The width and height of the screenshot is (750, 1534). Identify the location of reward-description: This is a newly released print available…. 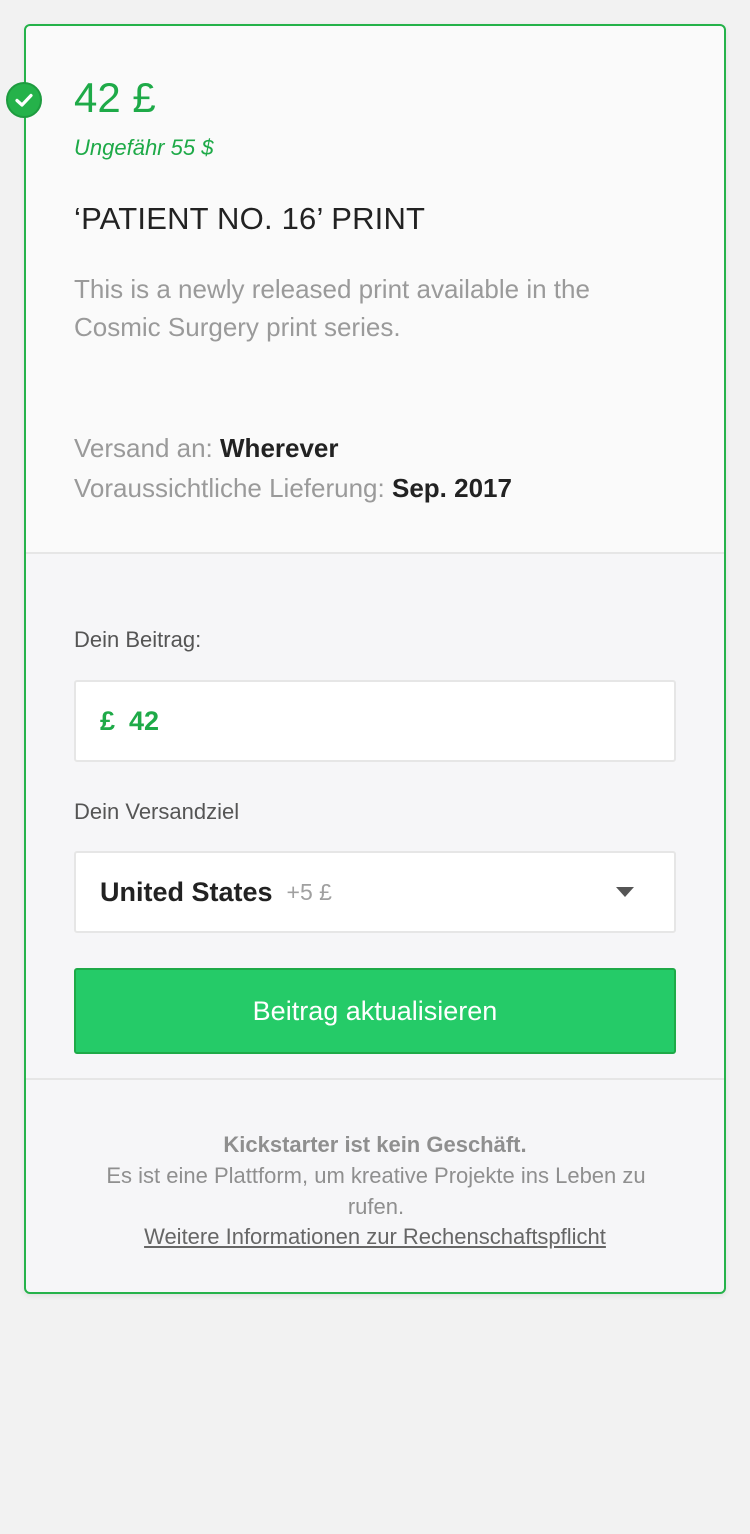
(332, 308).